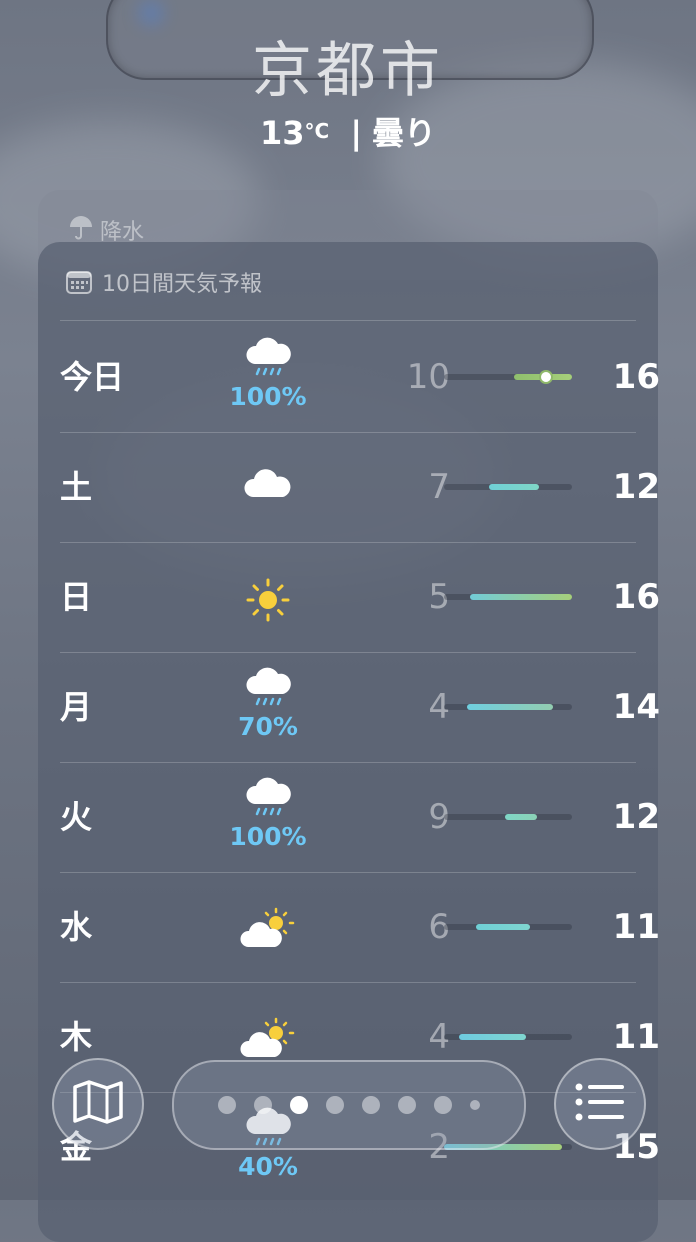 The image size is (696, 1242). Describe the element at coordinates (428, 377) in the screenshot. I see `low-temp: 10` at that location.